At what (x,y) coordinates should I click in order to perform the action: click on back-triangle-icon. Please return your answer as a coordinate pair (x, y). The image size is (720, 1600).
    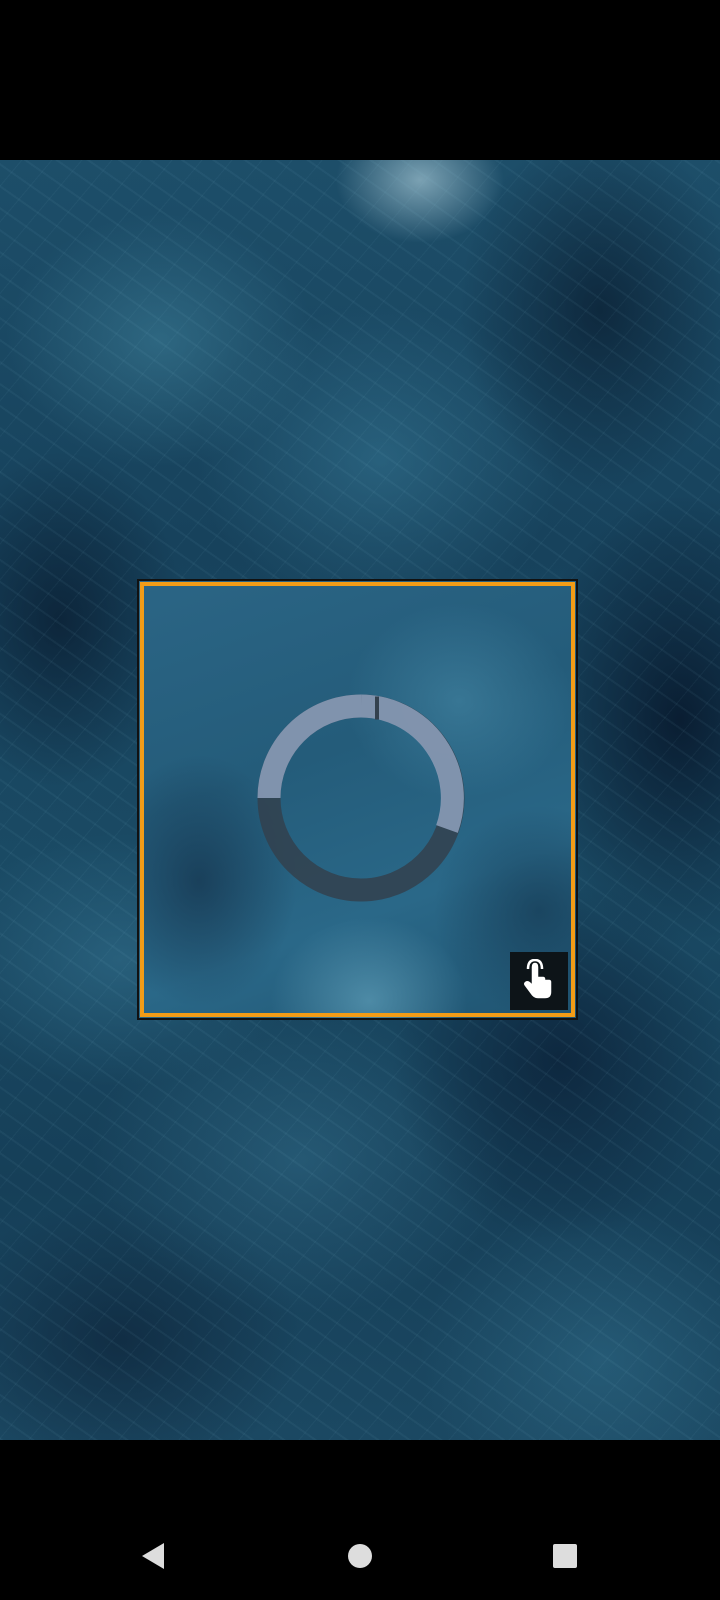
    Looking at the image, I should click on (153, 1556).